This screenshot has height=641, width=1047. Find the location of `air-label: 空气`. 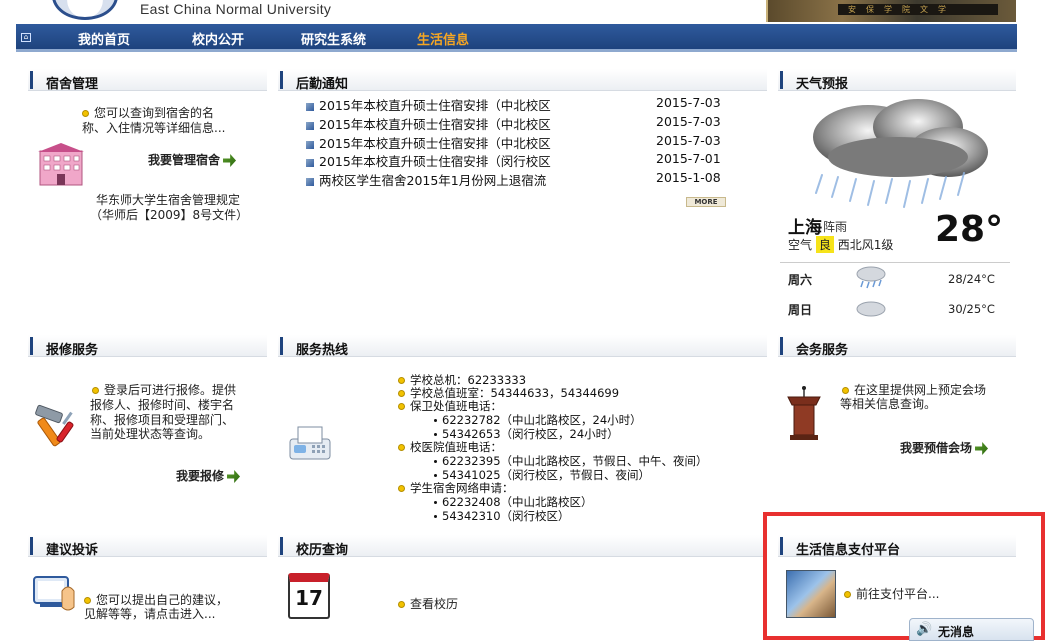

air-label: 空气 is located at coordinates (800, 245).